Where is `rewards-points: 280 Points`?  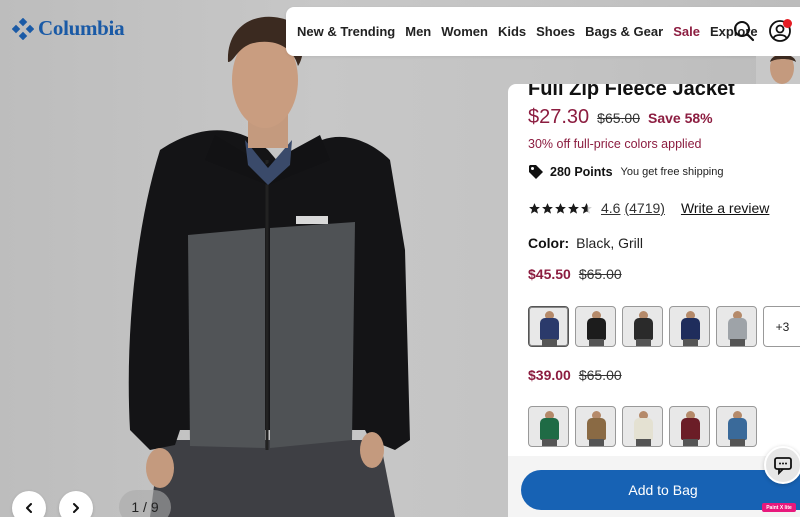 rewards-points: 280 Points is located at coordinates (581, 172).